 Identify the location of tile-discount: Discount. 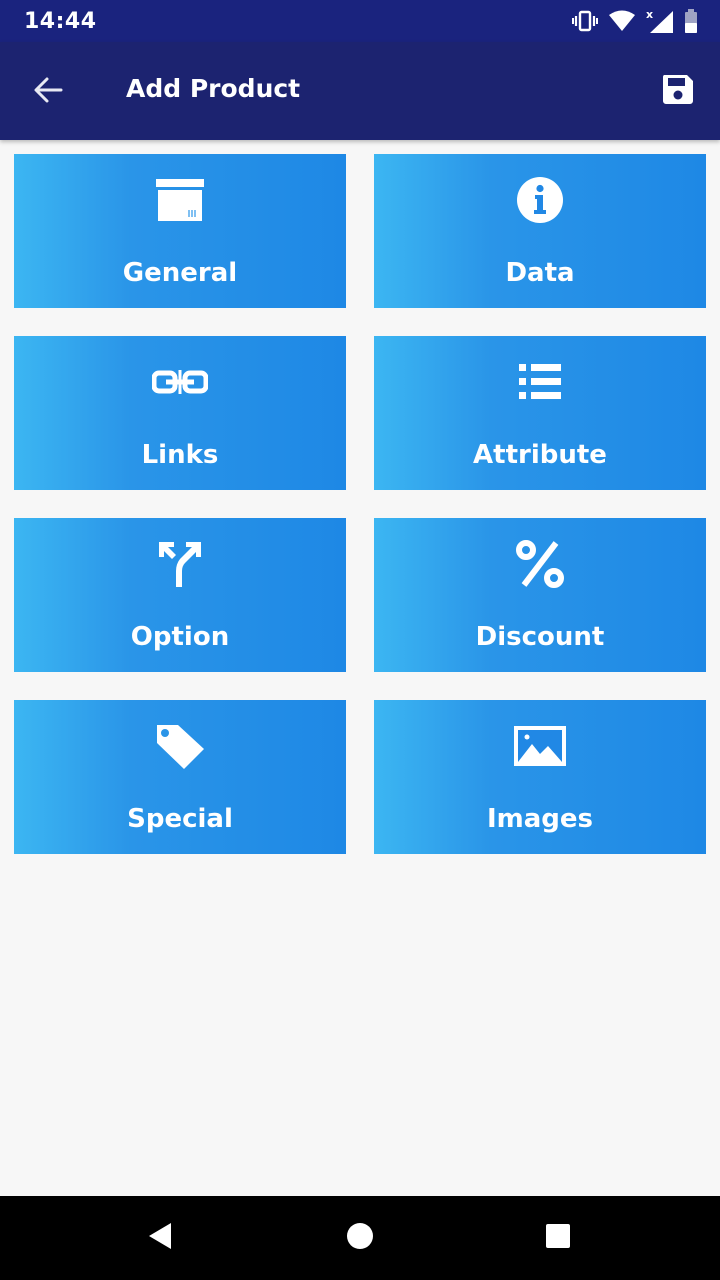
(540, 595).